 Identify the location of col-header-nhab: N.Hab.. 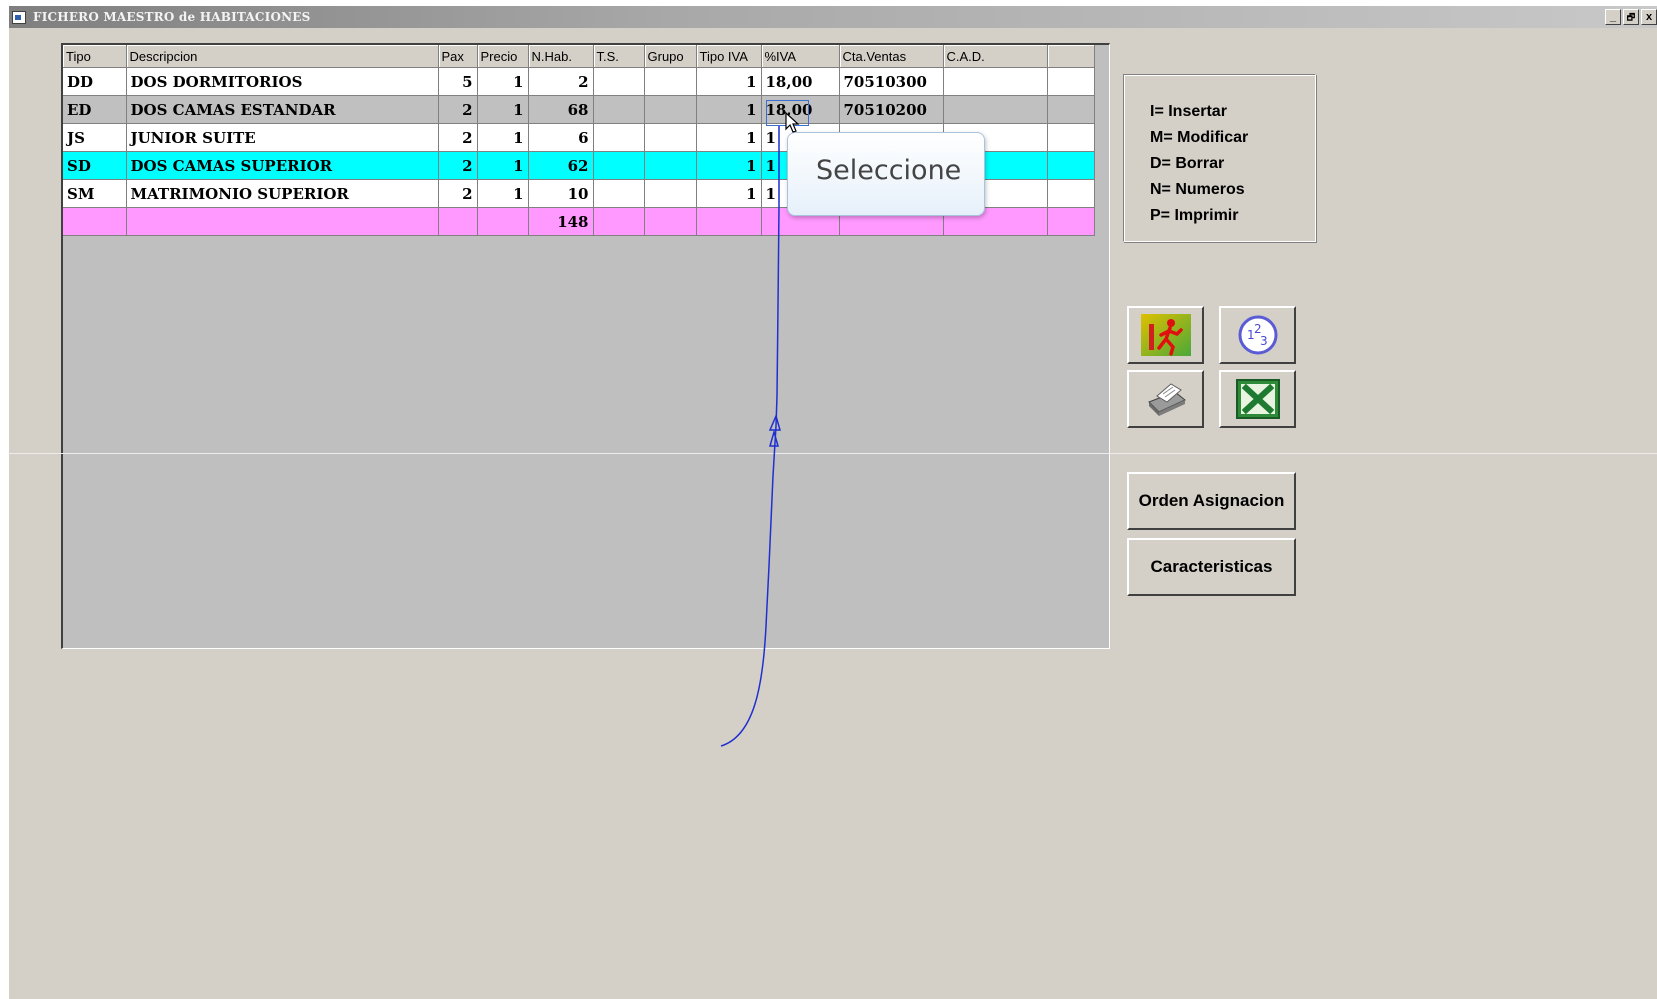
(561, 56).